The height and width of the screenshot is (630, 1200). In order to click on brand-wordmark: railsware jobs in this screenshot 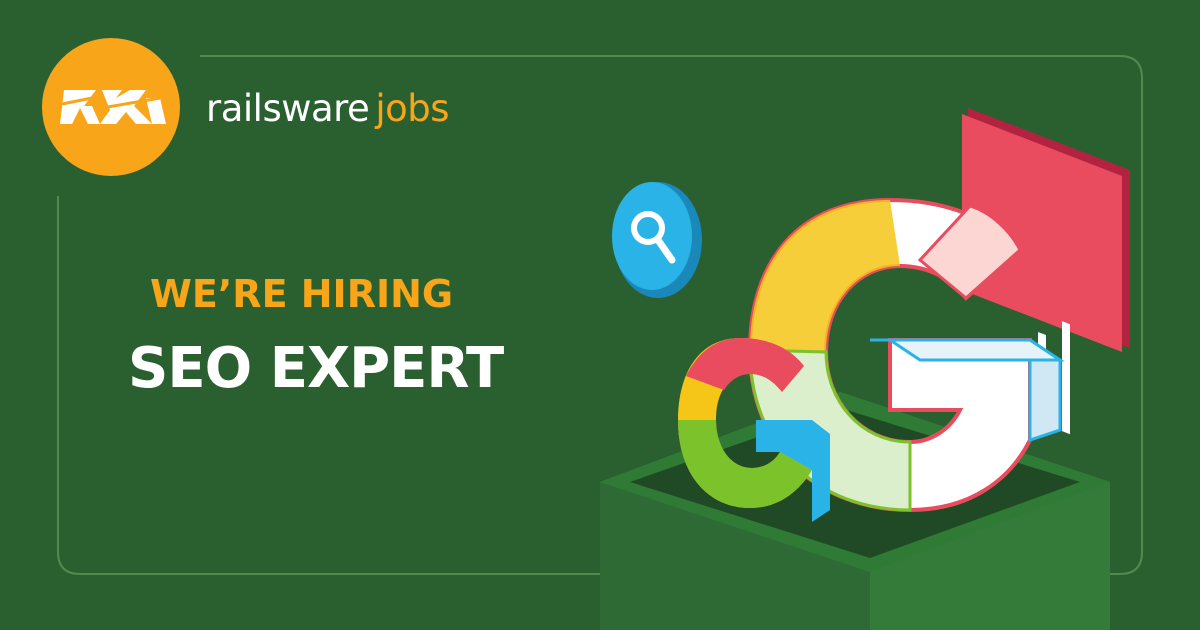, I will do `click(328, 109)`.